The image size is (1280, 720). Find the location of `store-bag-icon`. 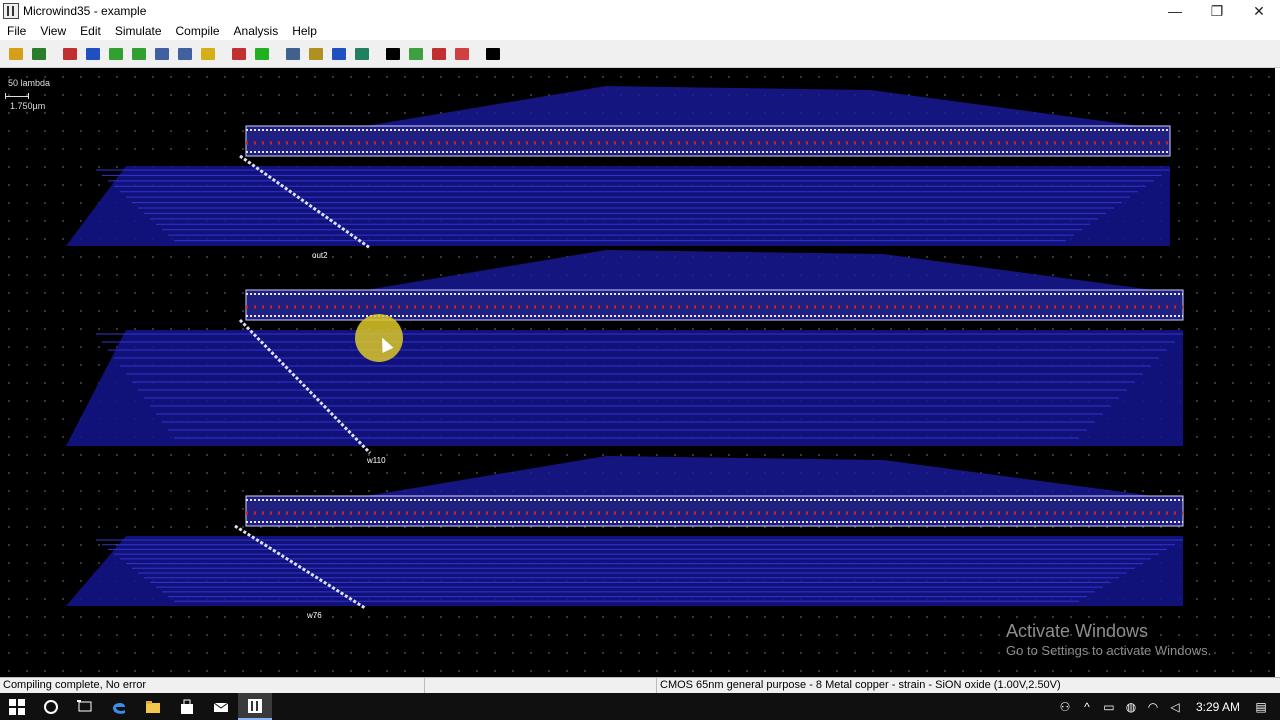

store-bag-icon is located at coordinates (187, 706).